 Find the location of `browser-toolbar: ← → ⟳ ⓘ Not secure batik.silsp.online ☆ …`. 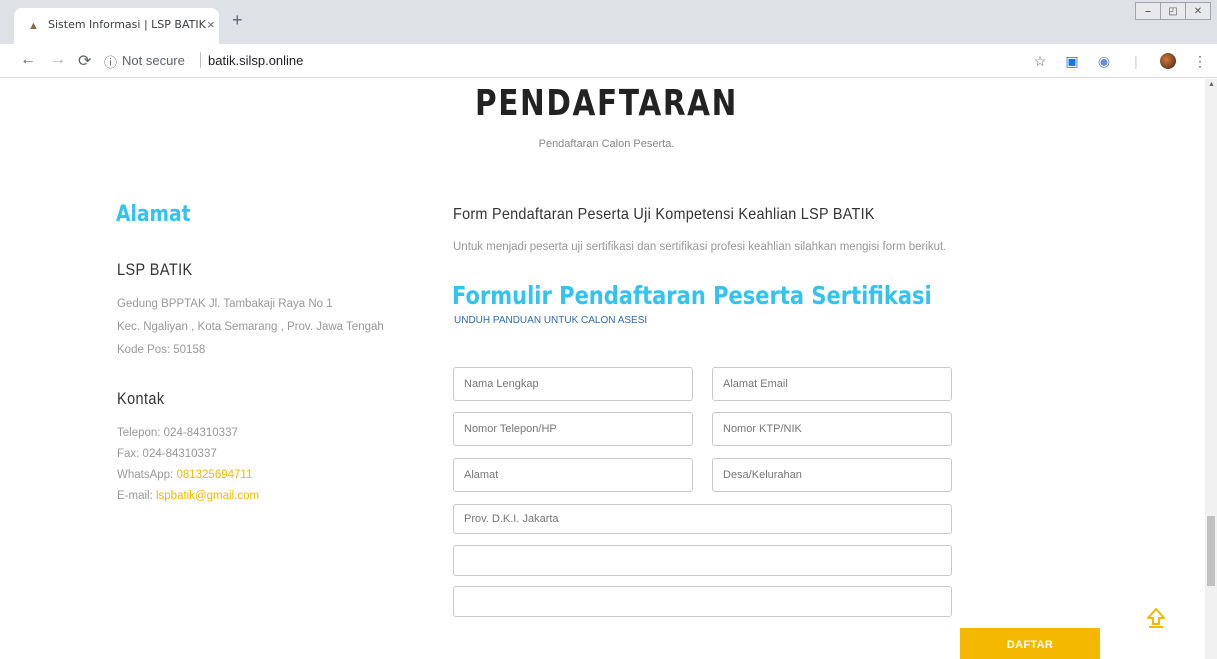

browser-toolbar: ← → ⟳ ⓘ Not secure batik.silsp.online ☆ … is located at coordinates (608, 61).